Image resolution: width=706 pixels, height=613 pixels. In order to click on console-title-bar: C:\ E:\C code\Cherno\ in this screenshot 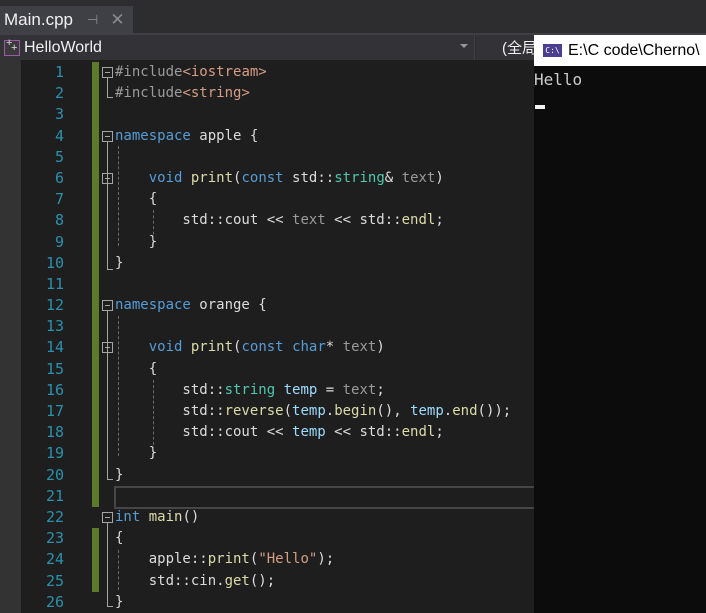, I will do `click(620, 50)`.